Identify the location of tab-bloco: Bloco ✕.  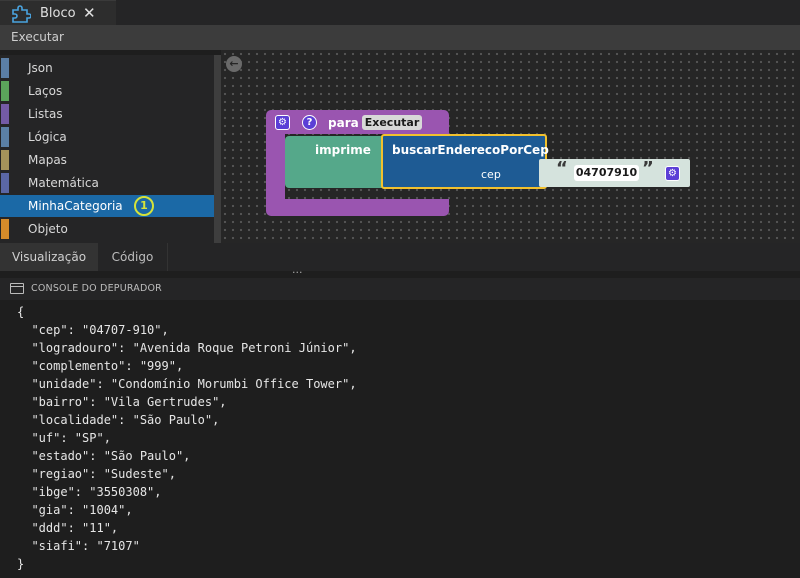
(58, 12).